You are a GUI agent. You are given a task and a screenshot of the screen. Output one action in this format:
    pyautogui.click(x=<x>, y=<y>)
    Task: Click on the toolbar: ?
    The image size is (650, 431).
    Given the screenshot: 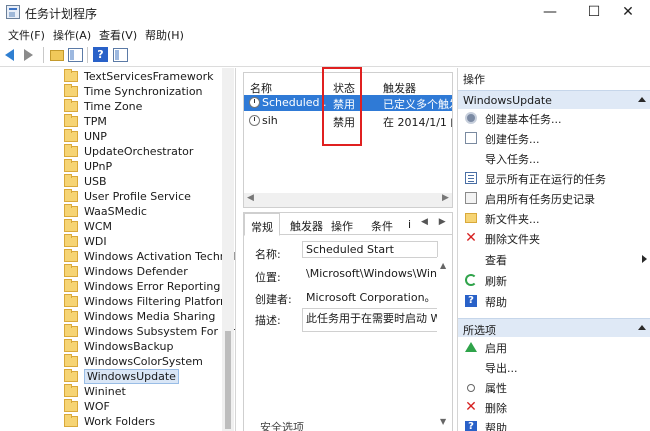 What is the action you would take?
    pyautogui.click(x=325, y=55)
    